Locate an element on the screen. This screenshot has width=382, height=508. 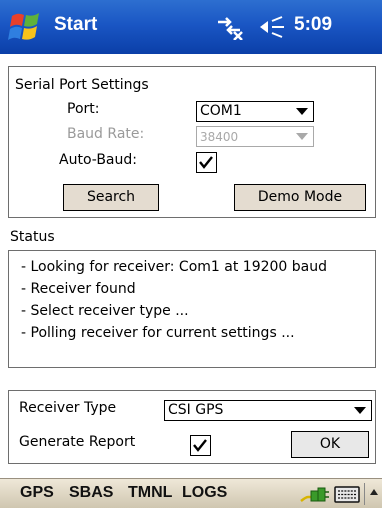
receiver-group: Receiver Type CSI GPS Generate Report OK is located at coordinates (192, 427).